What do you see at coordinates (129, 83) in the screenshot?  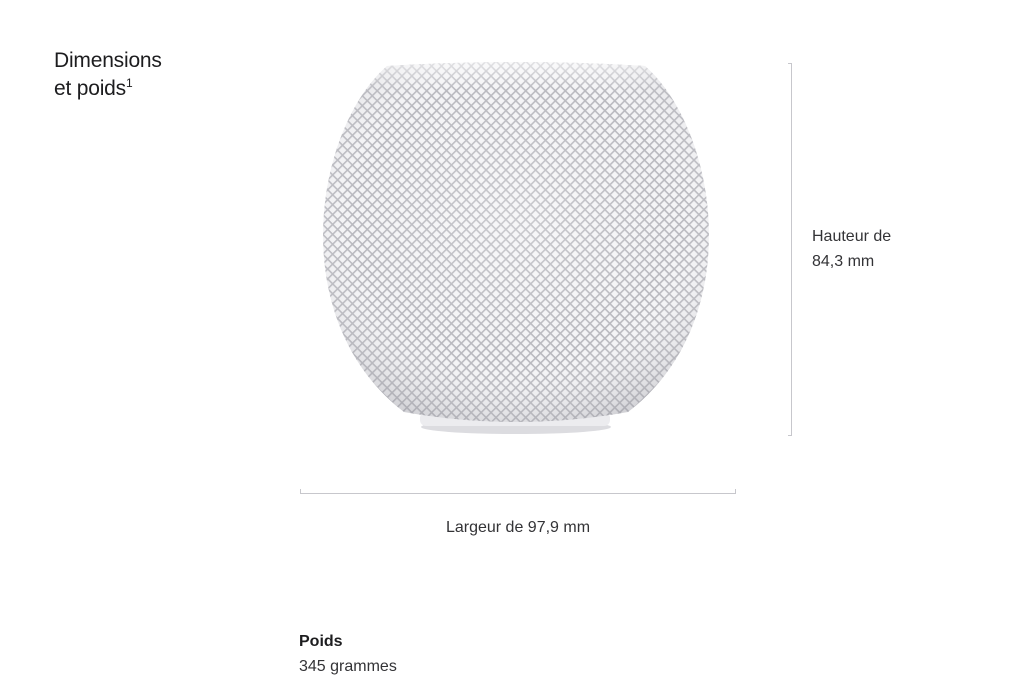 I see `footnote-link: 1` at bounding box center [129, 83].